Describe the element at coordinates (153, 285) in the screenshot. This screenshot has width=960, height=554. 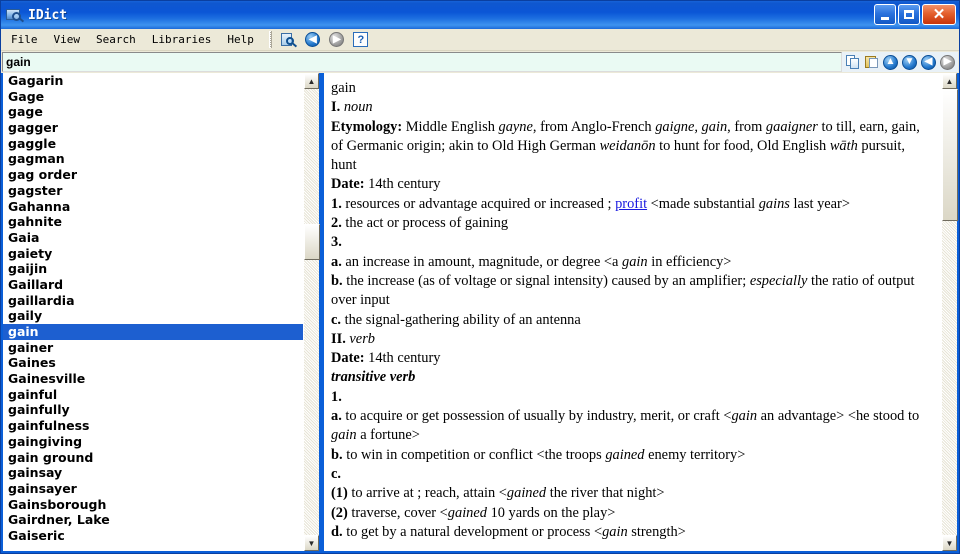
I see `word-list-item: Gaillard` at that location.